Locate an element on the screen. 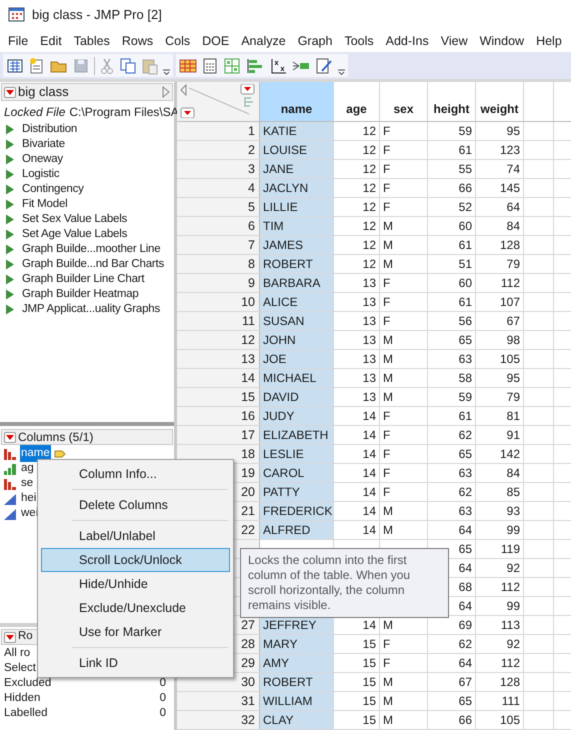 The image size is (571, 730). column-name: ag is located at coordinates (27, 469).